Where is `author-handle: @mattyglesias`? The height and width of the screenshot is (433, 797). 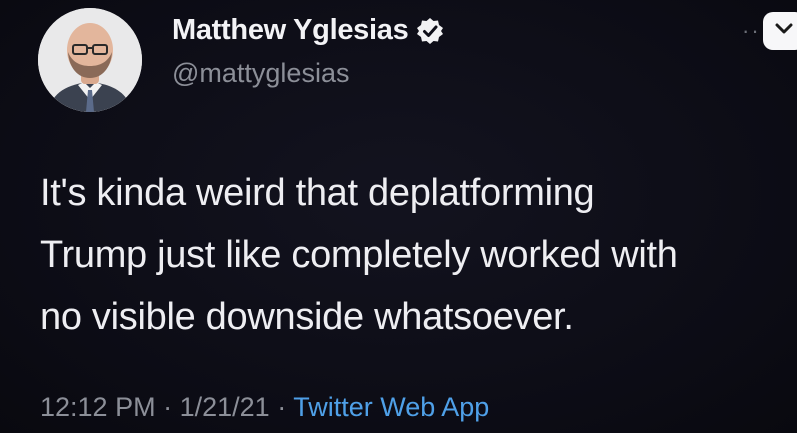
author-handle: @mattyglesias is located at coordinates (260, 73).